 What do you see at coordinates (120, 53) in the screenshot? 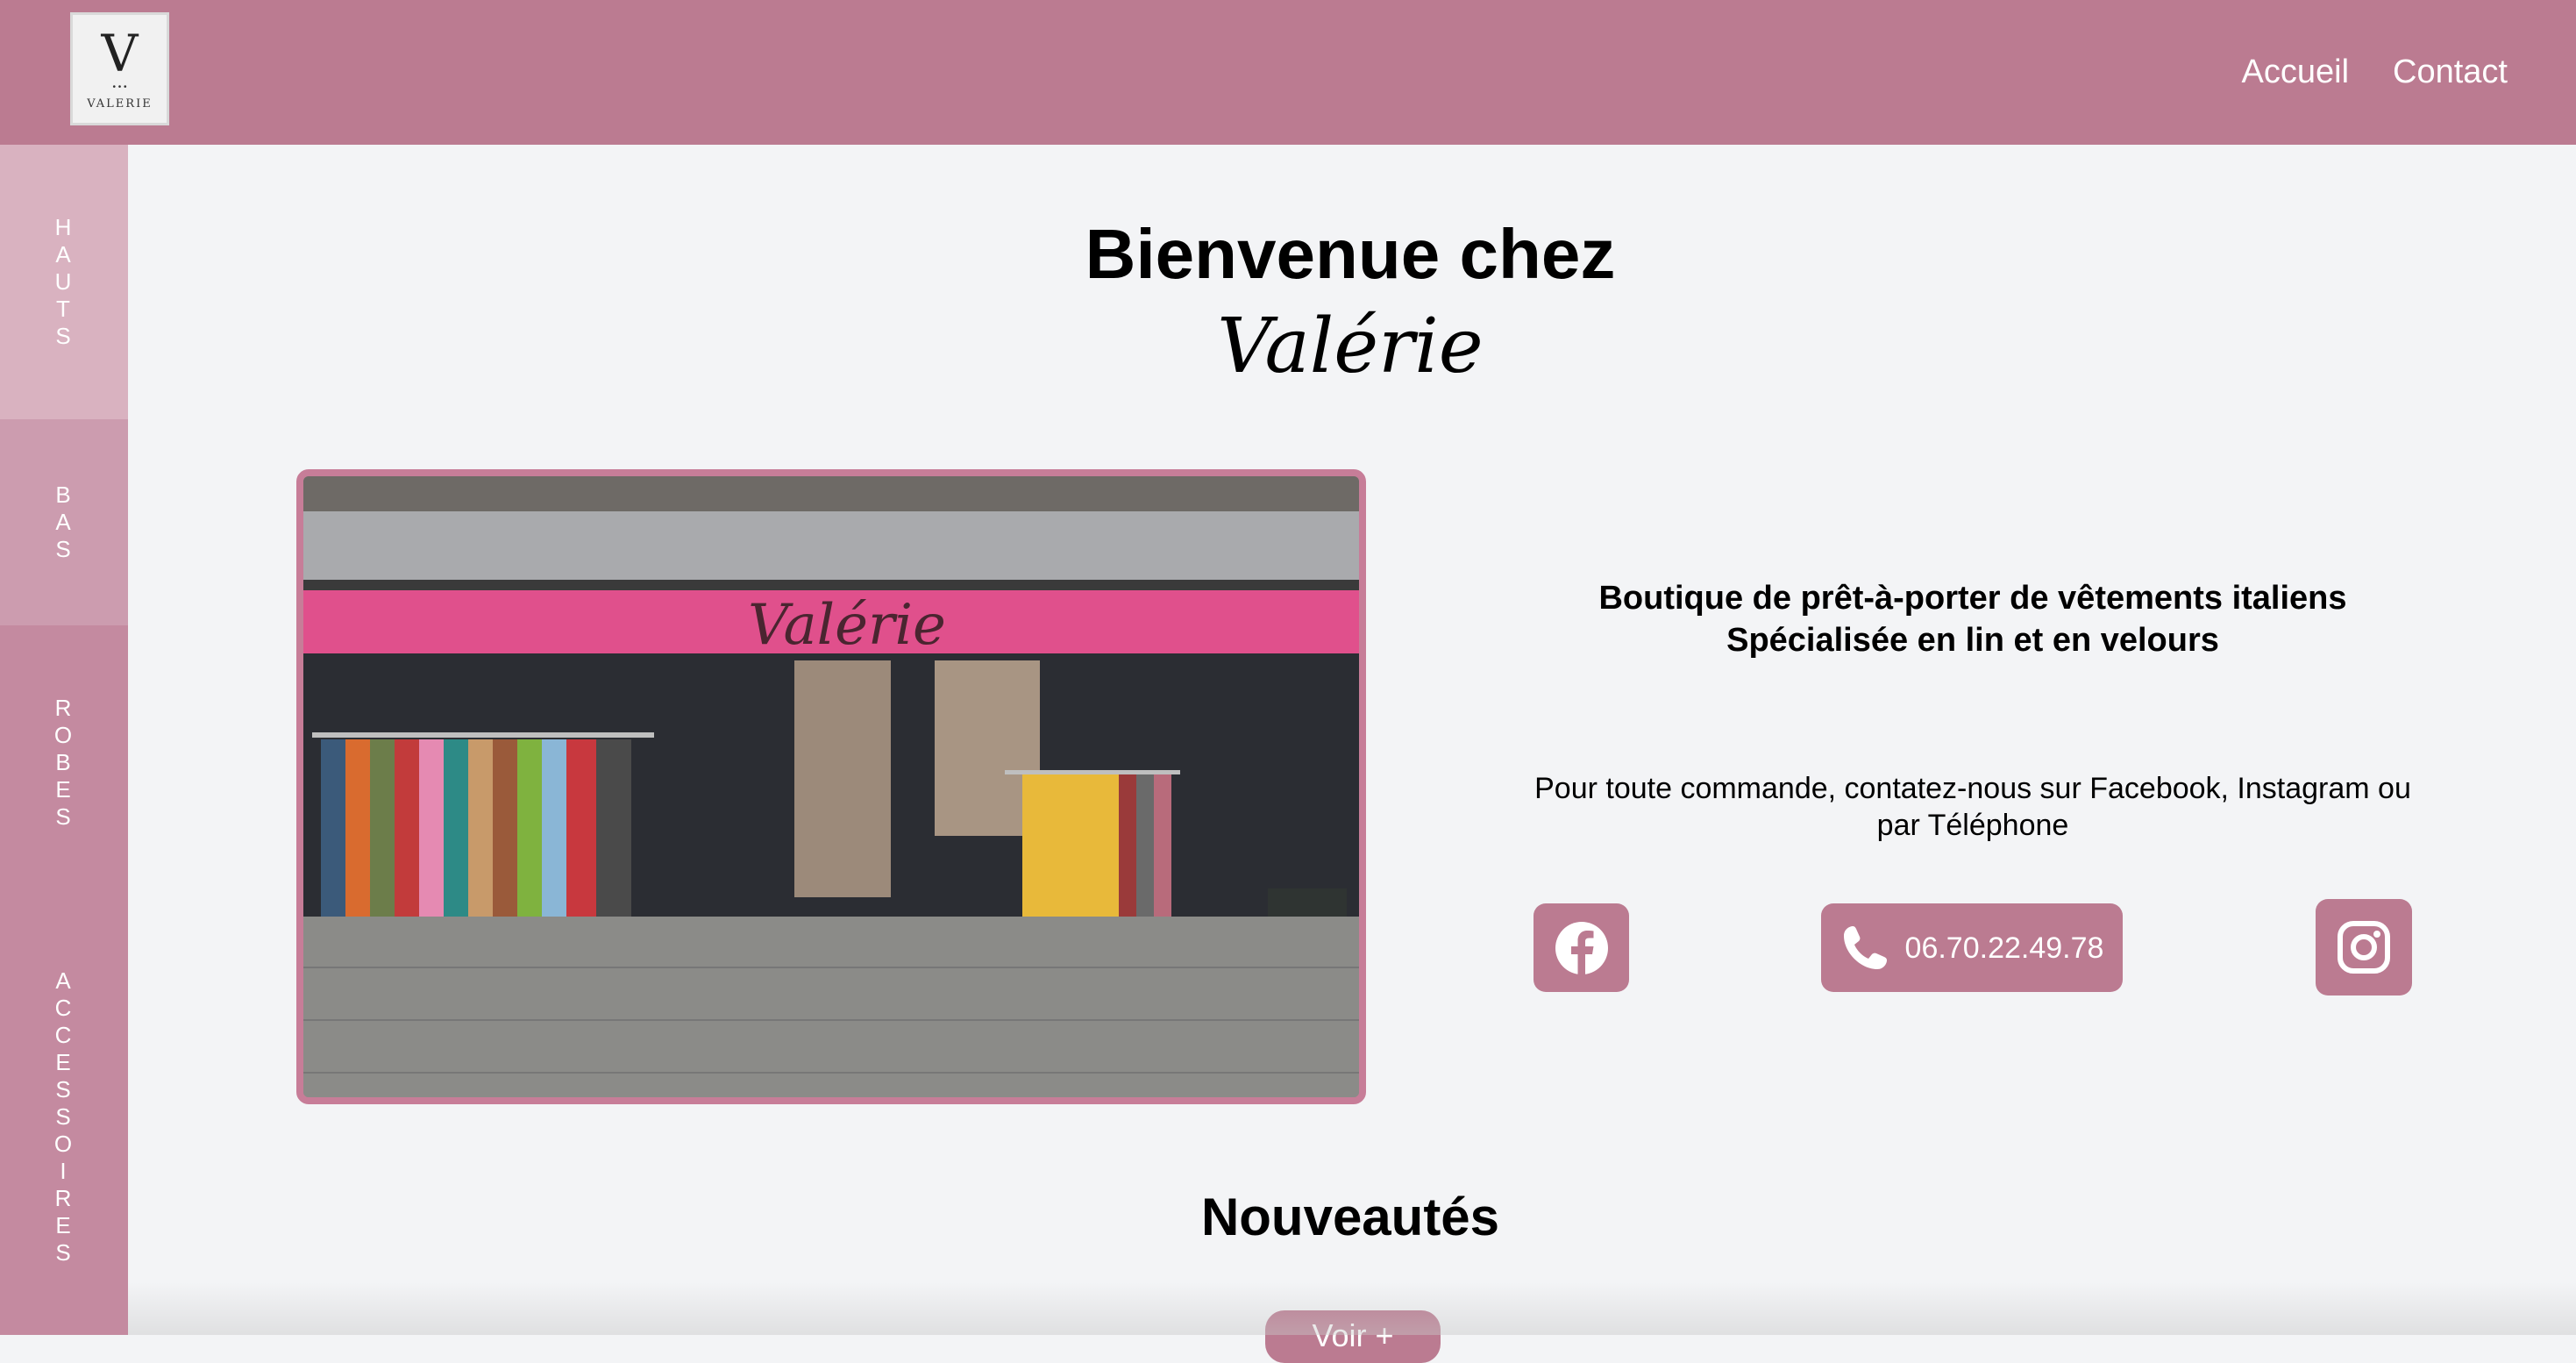
I see `logo-letter: V` at bounding box center [120, 53].